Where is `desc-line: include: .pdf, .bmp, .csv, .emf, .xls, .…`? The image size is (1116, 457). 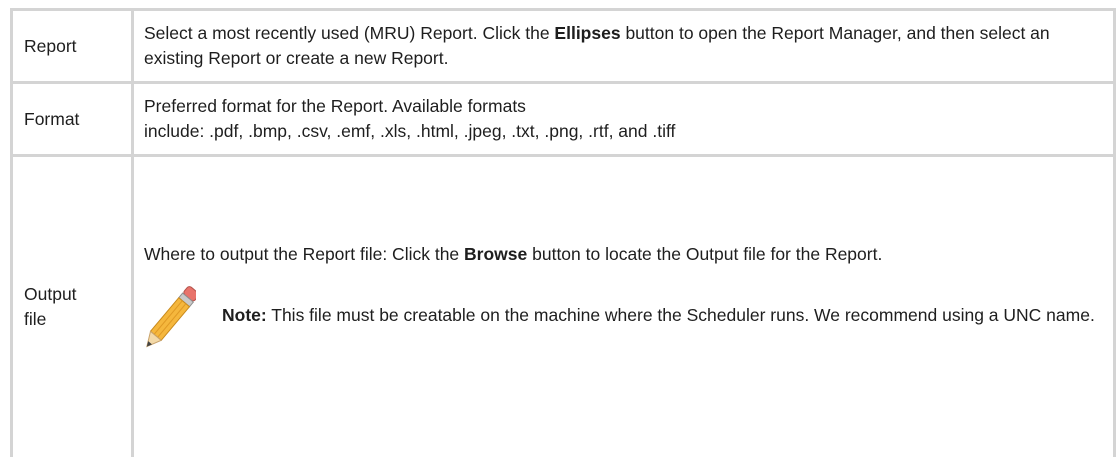
desc-line: include: .pdf, .bmp, .csv, .emf, .xls, .… is located at coordinates (623, 131).